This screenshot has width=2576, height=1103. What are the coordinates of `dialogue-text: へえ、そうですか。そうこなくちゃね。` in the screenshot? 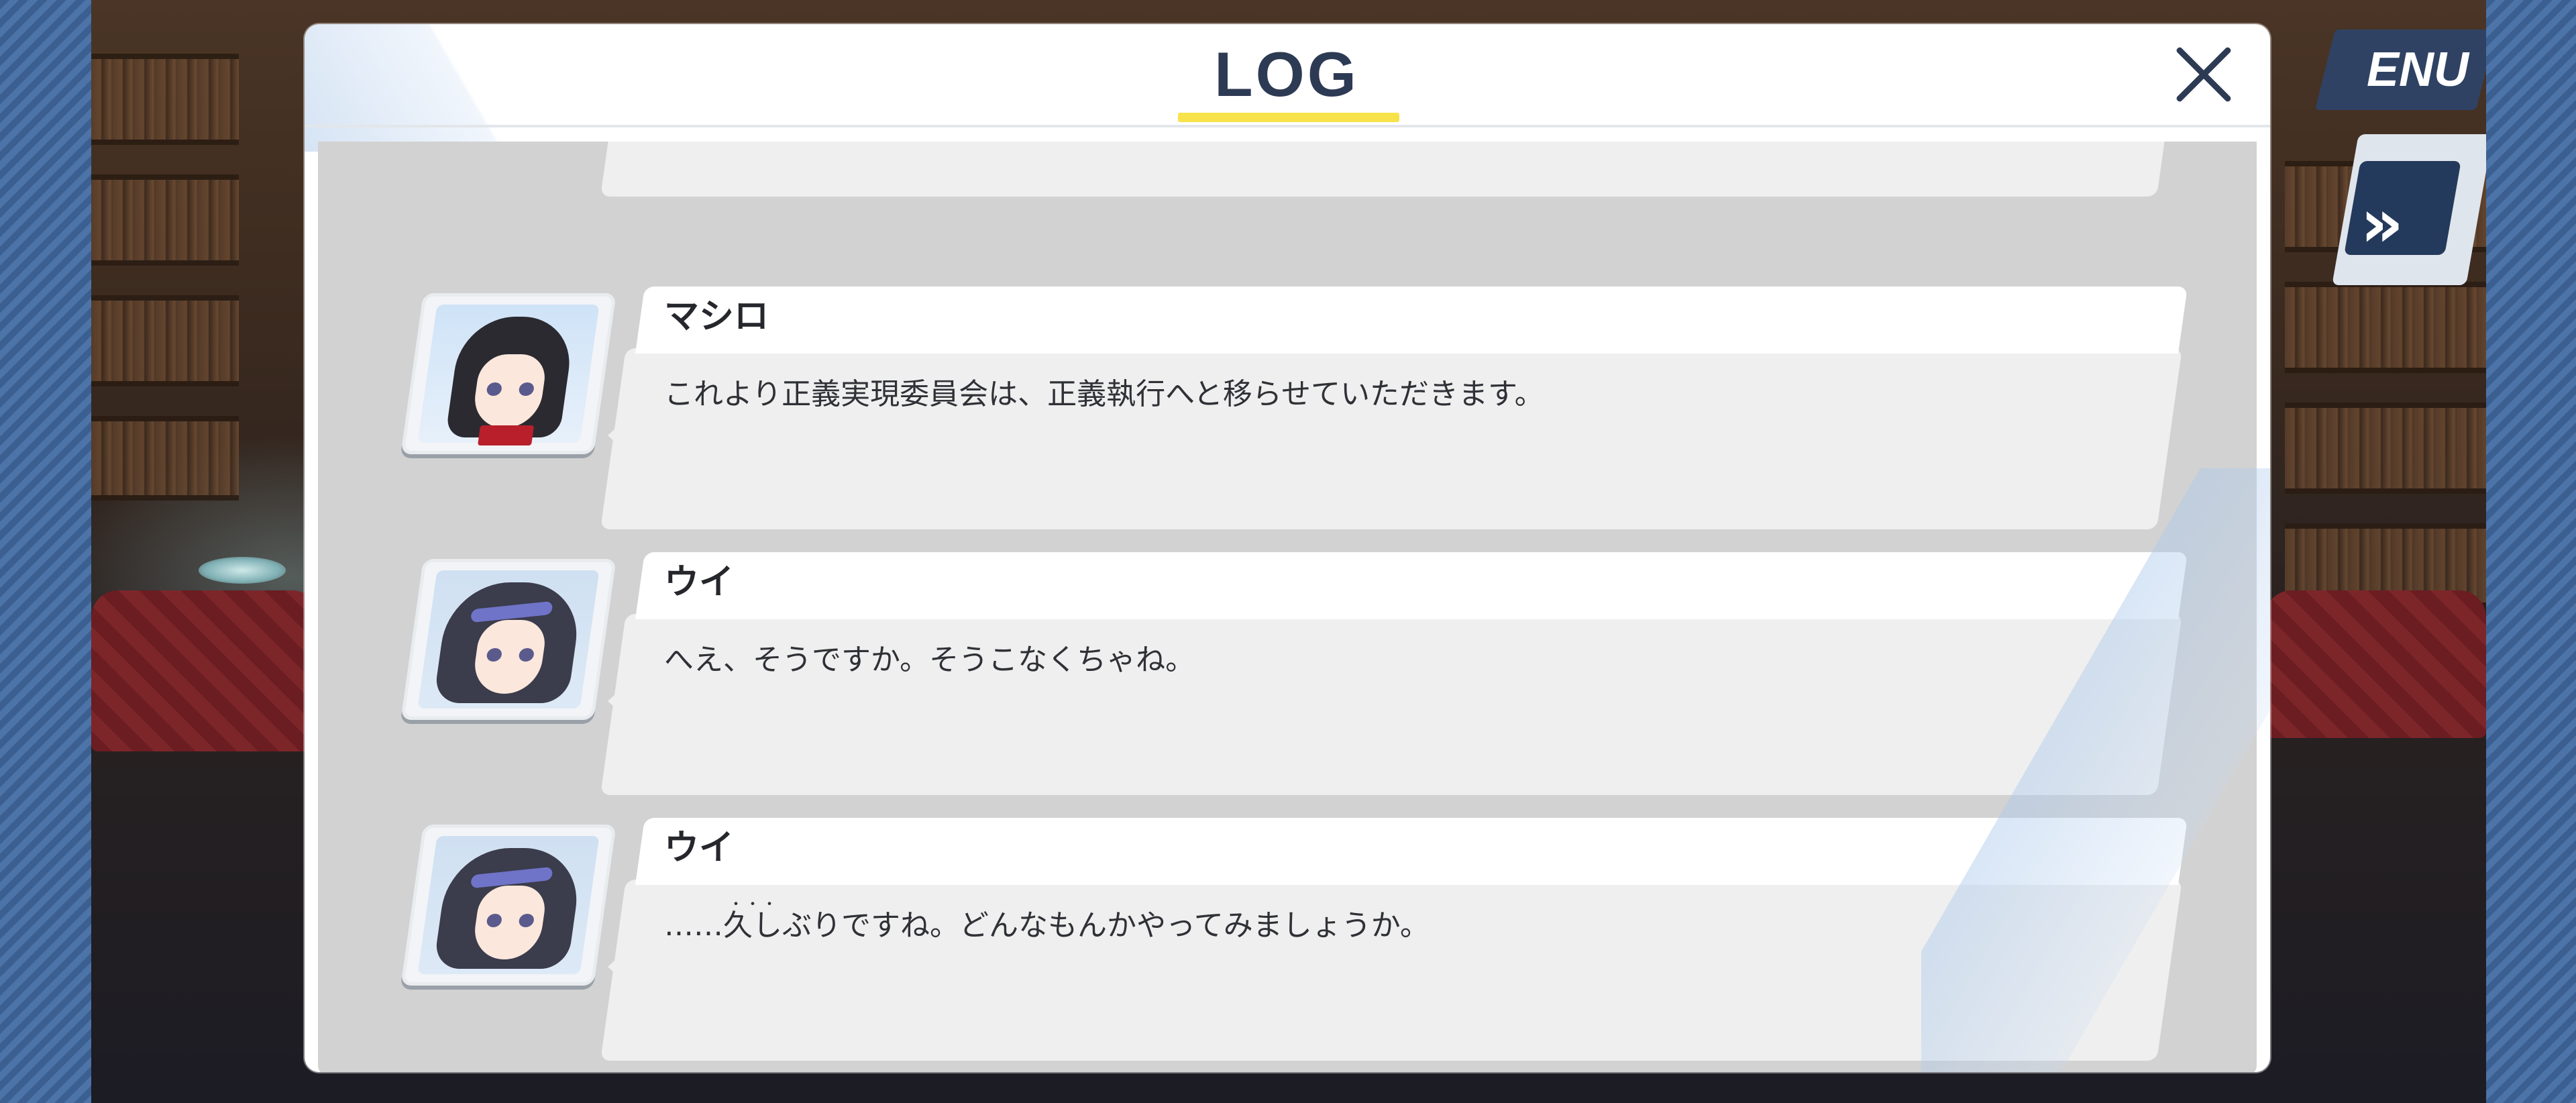 It's located at (929, 660).